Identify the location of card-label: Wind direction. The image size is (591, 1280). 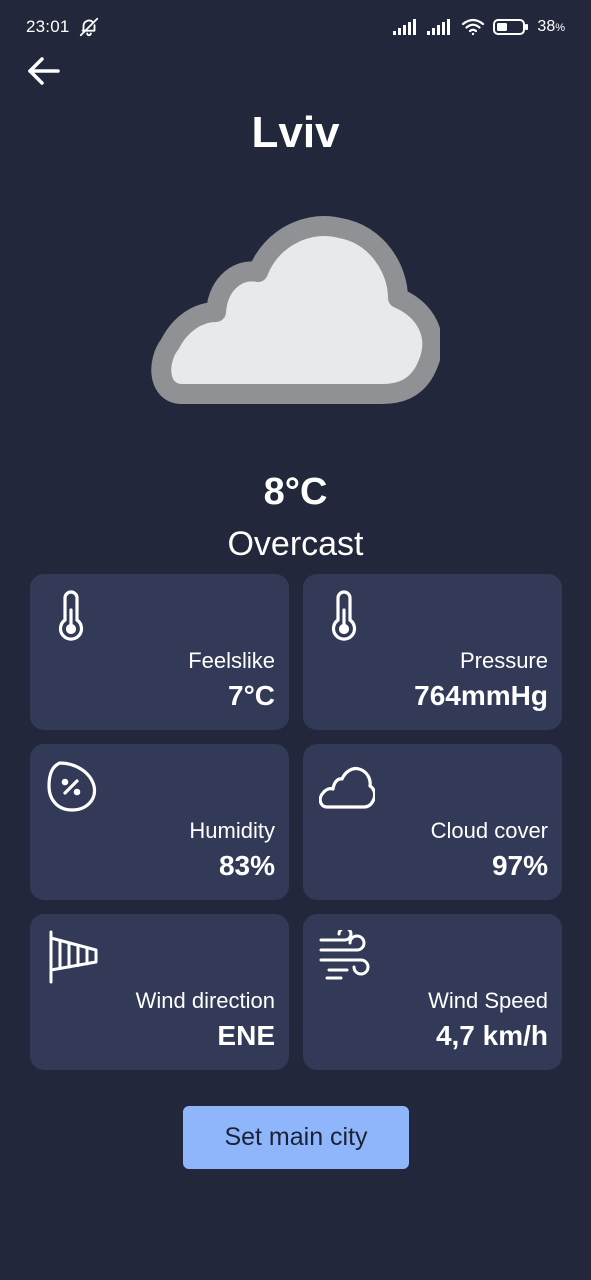
(205, 1000).